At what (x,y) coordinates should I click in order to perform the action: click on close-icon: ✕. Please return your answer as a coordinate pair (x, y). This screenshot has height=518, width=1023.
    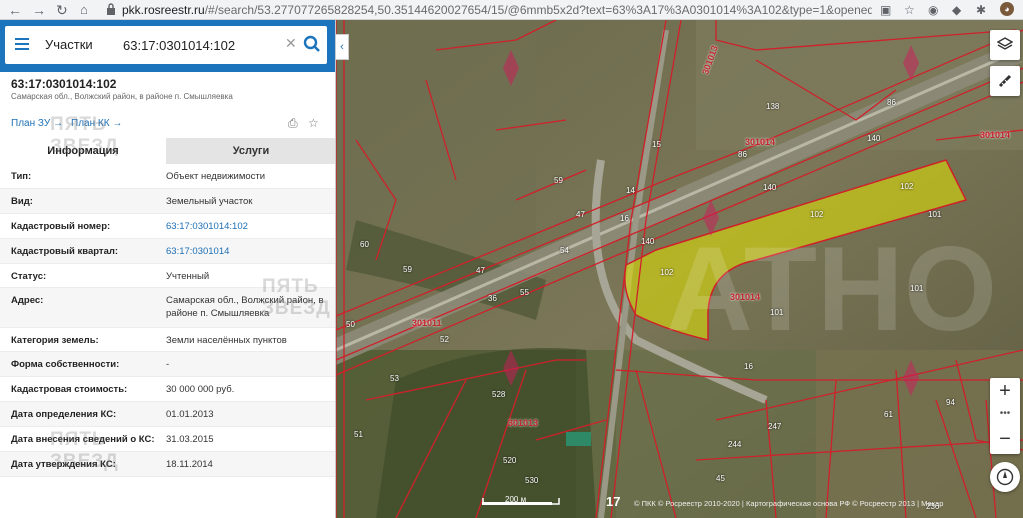
    Looking at the image, I should click on (291, 43).